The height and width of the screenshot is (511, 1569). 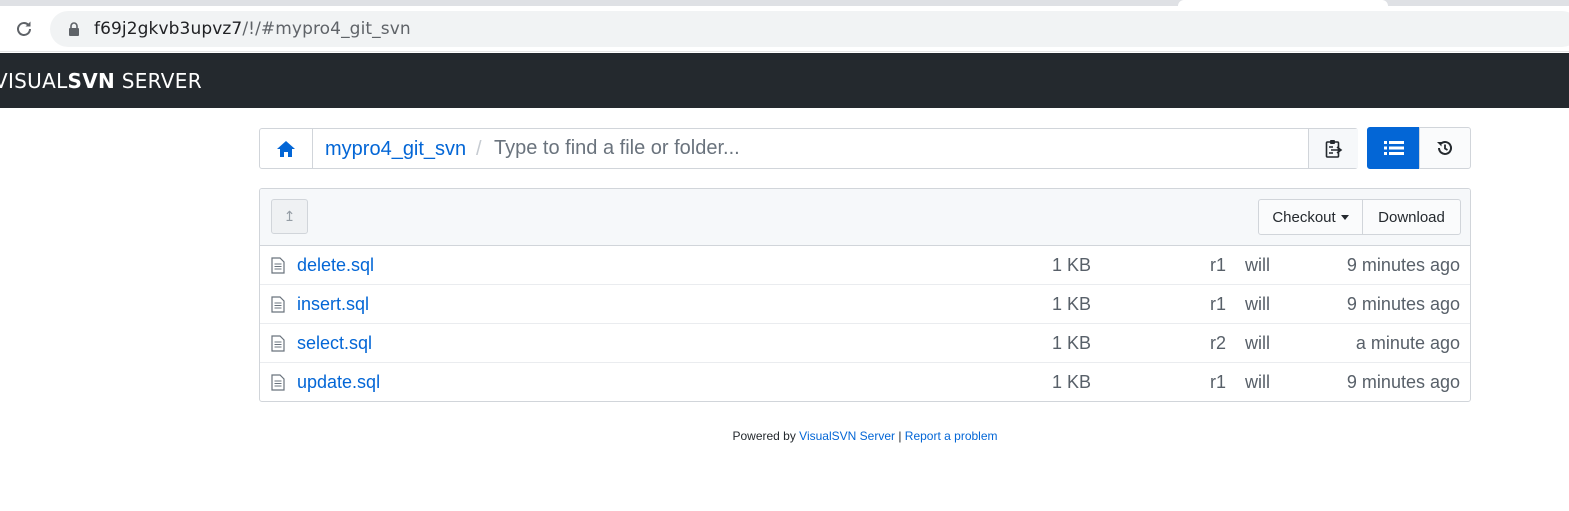 I want to click on file-revision: r2, so click(x=1218, y=343).